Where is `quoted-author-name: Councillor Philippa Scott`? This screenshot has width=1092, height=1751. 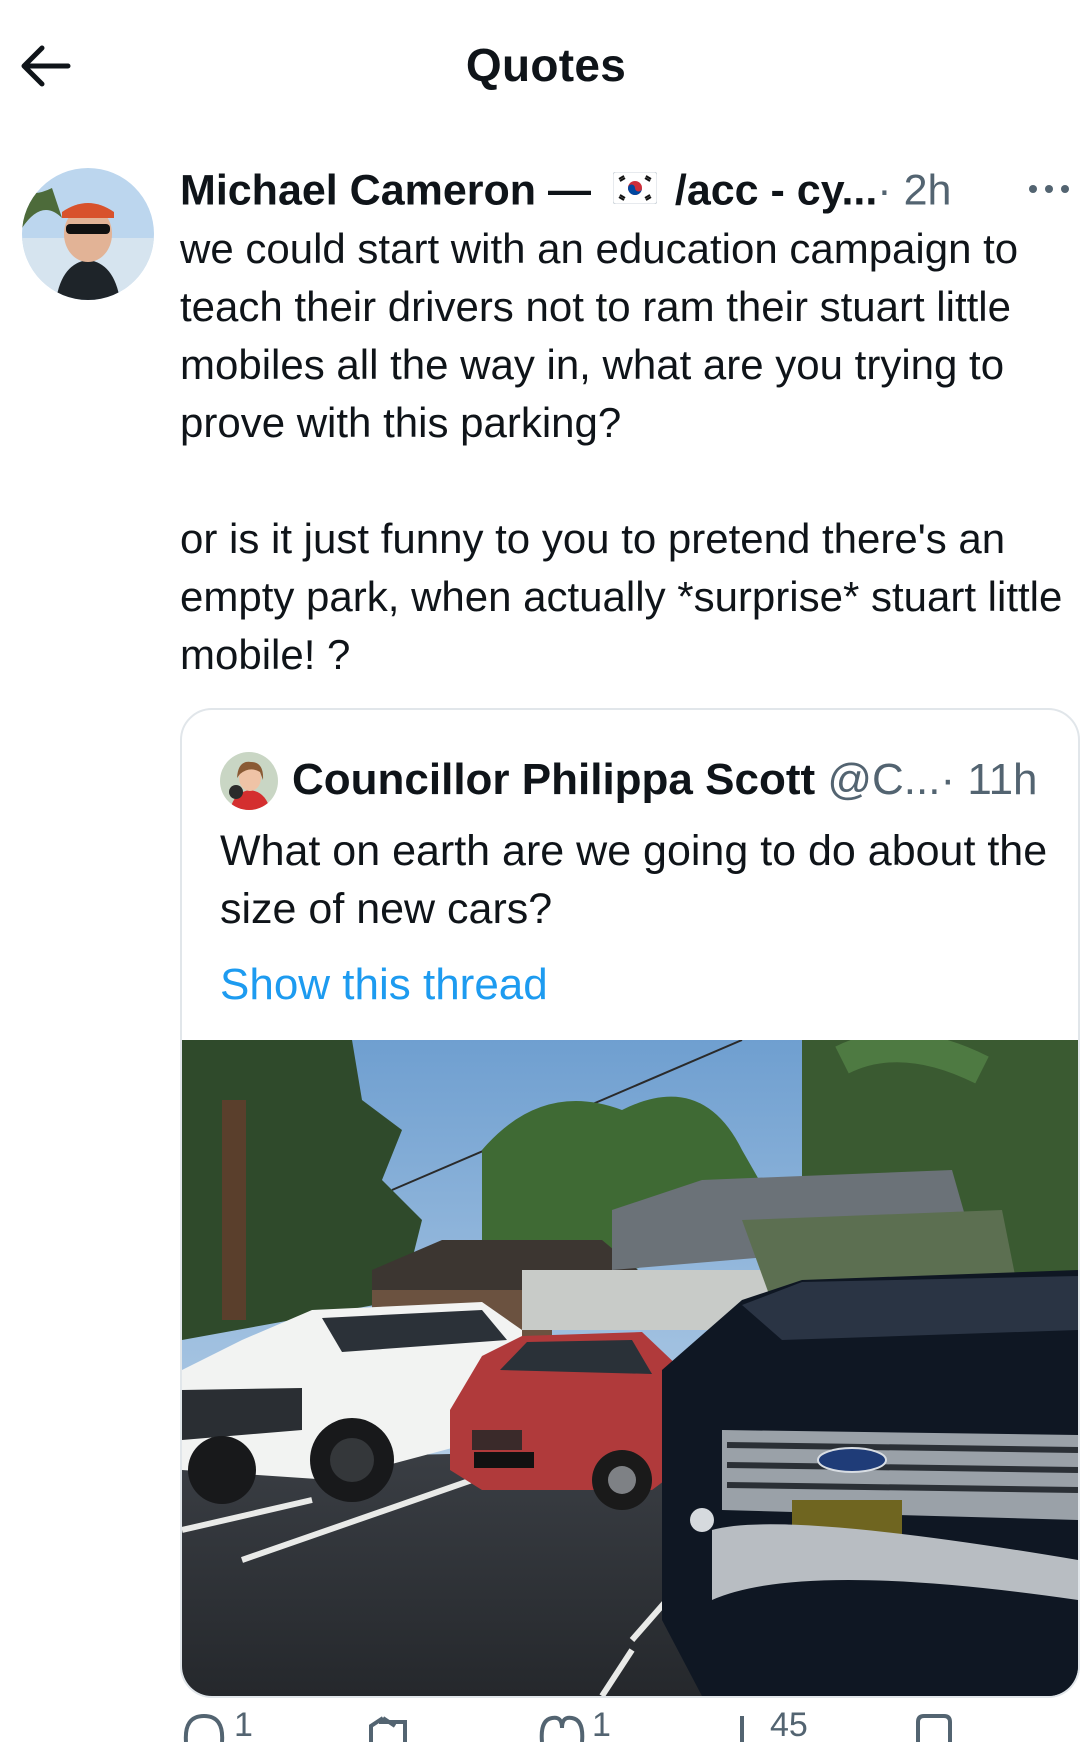
quoted-author-name: Councillor Philippa Scott is located at coordinates (553, 779).